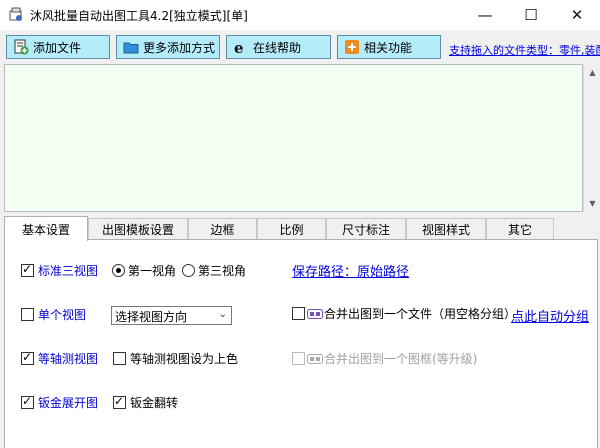  What do you see at coordinates (68, 270) in the screenshot?
I see `standard-views-label: 标准三视图` at bounding box center [68, 270].